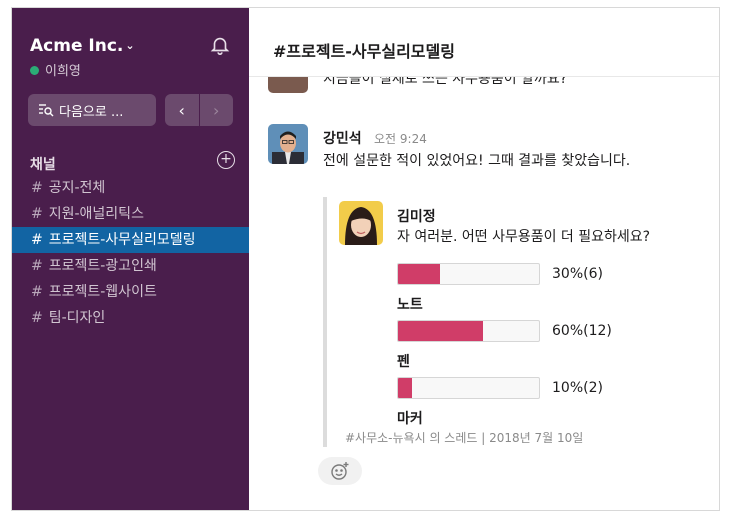 The image size is (732, 523). I want to click on channel-title: #프로젝트-사무실리모델링, so click(364, 50).